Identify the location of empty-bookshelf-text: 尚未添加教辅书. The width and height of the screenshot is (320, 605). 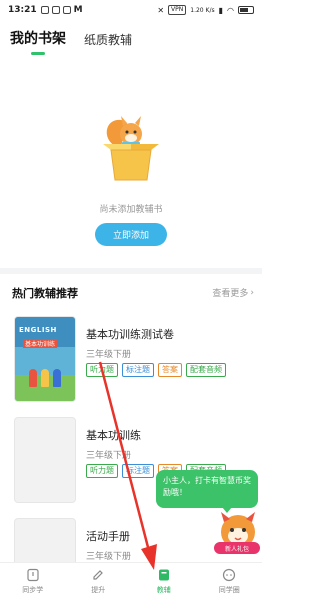
(131, 210).